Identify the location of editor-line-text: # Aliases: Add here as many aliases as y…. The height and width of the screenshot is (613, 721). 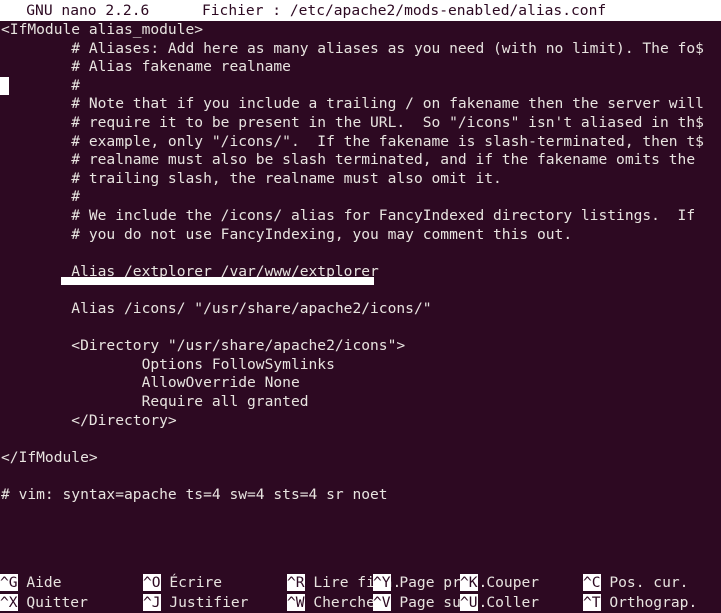
(352, 48).